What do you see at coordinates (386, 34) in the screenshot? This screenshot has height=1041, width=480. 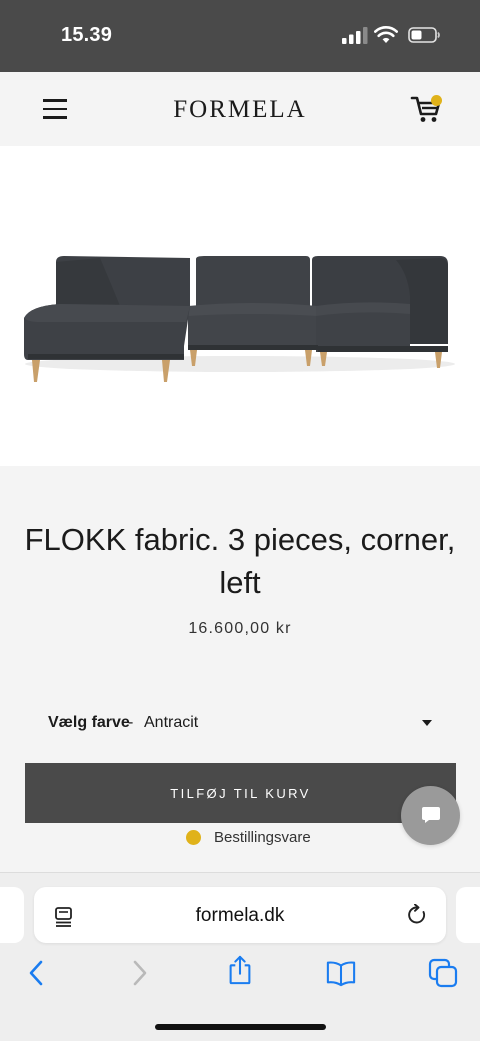 I see `wifi-icon` at bounding box center [386, 34].